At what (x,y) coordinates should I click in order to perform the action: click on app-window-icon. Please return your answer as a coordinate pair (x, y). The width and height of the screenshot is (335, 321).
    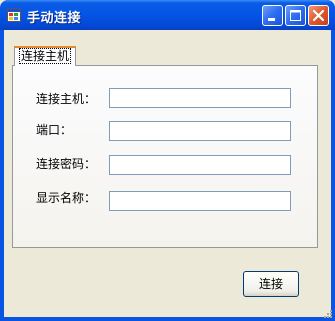
    Looking at the image, I should click on (14, 15).